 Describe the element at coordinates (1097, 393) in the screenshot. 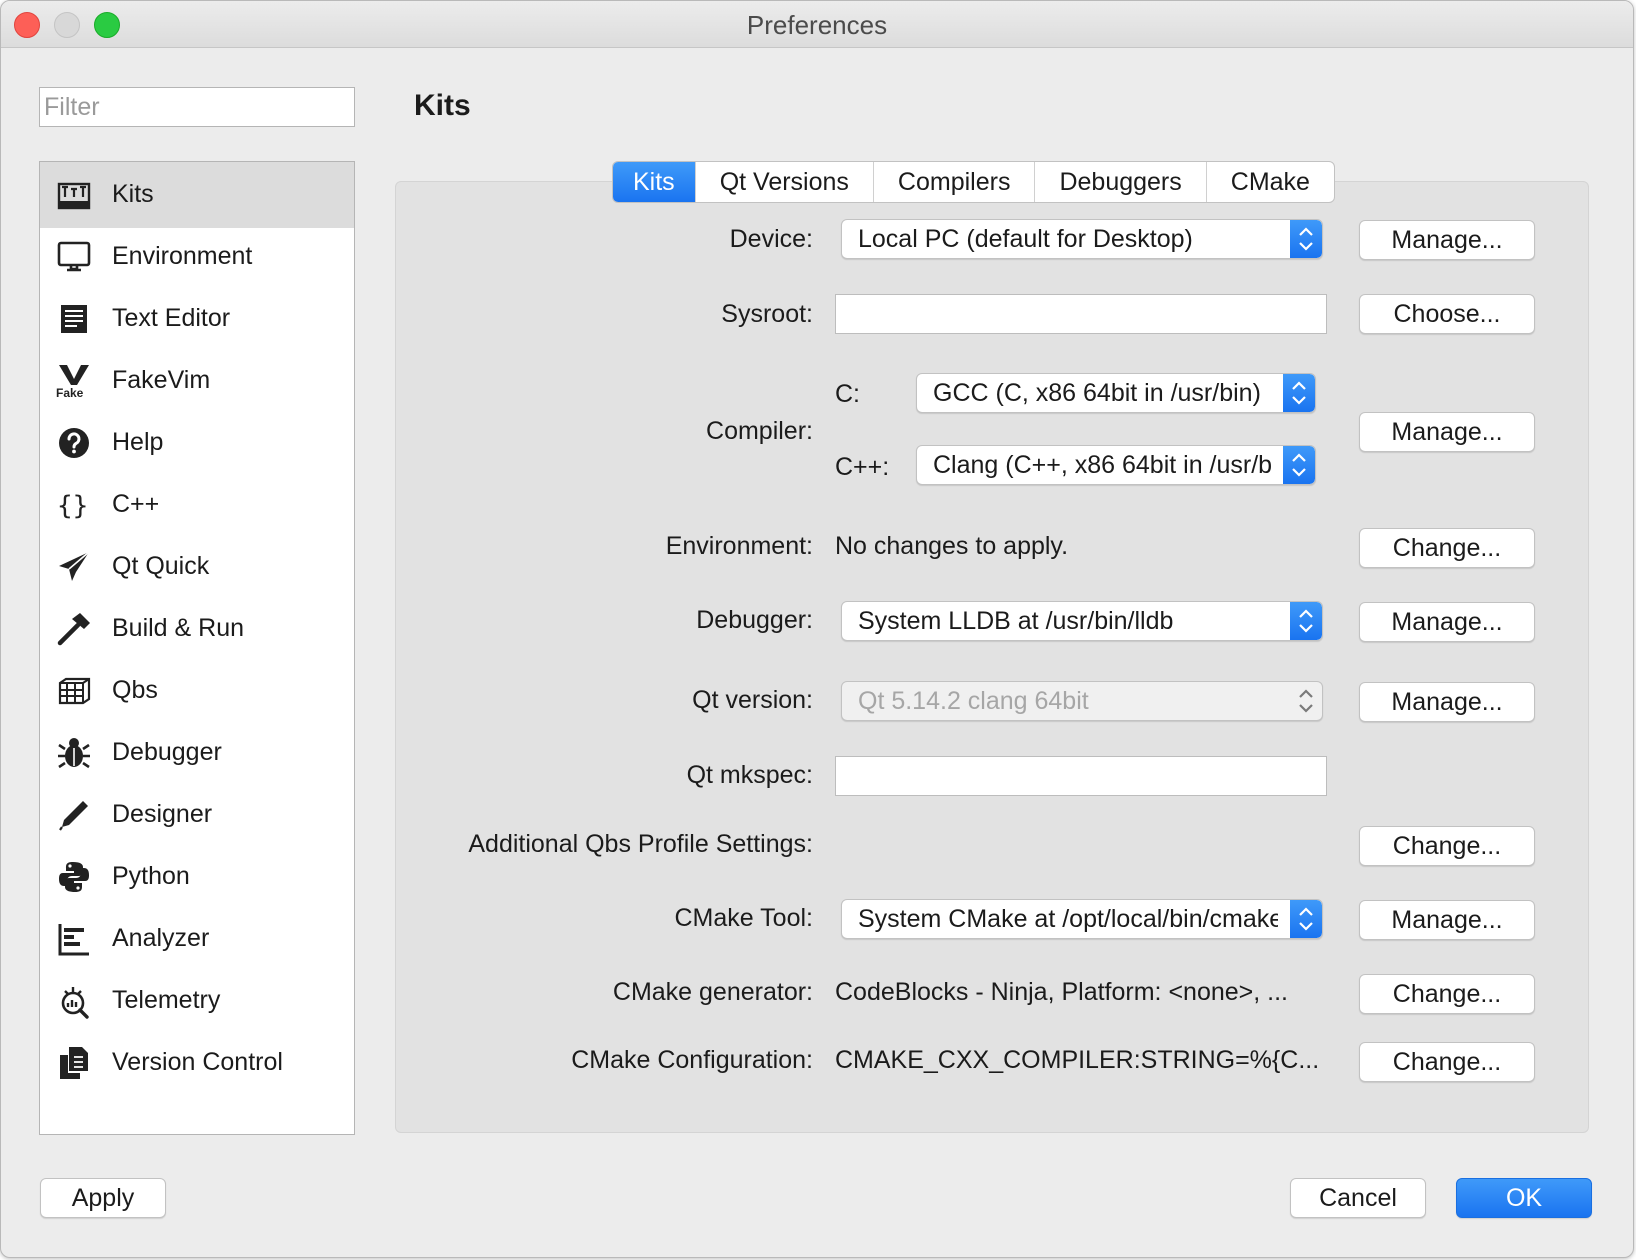

I see `compiler-c-value: GCC (C, x86 64bit in /usr/bin)` at that location.